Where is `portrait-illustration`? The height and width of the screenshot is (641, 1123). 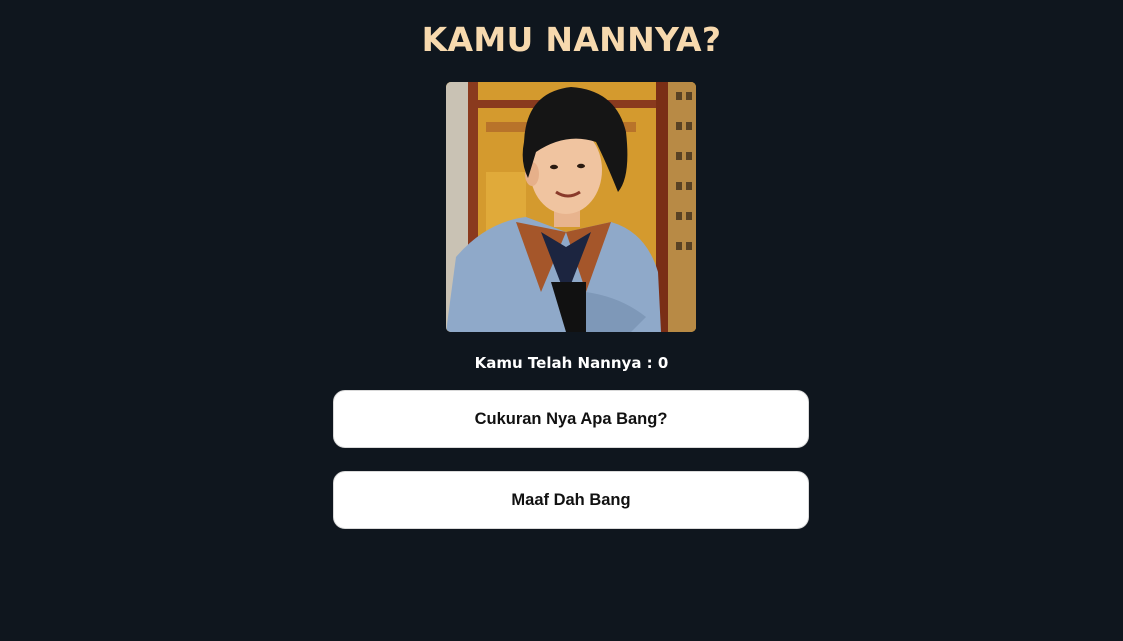
portrait-illustration is located at coordinates (571, 207).